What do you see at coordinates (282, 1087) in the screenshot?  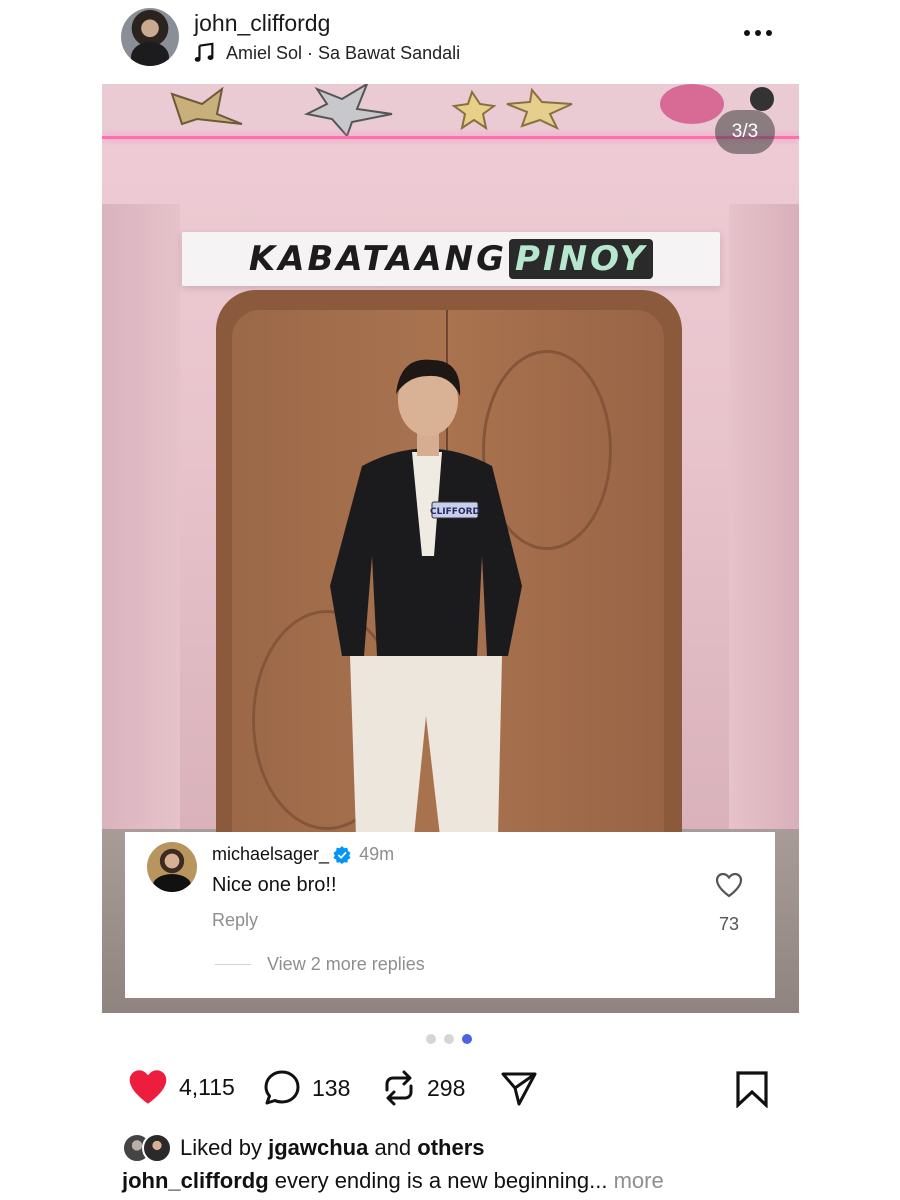 I see `comment-icon` at bounding box center [282, 1087].